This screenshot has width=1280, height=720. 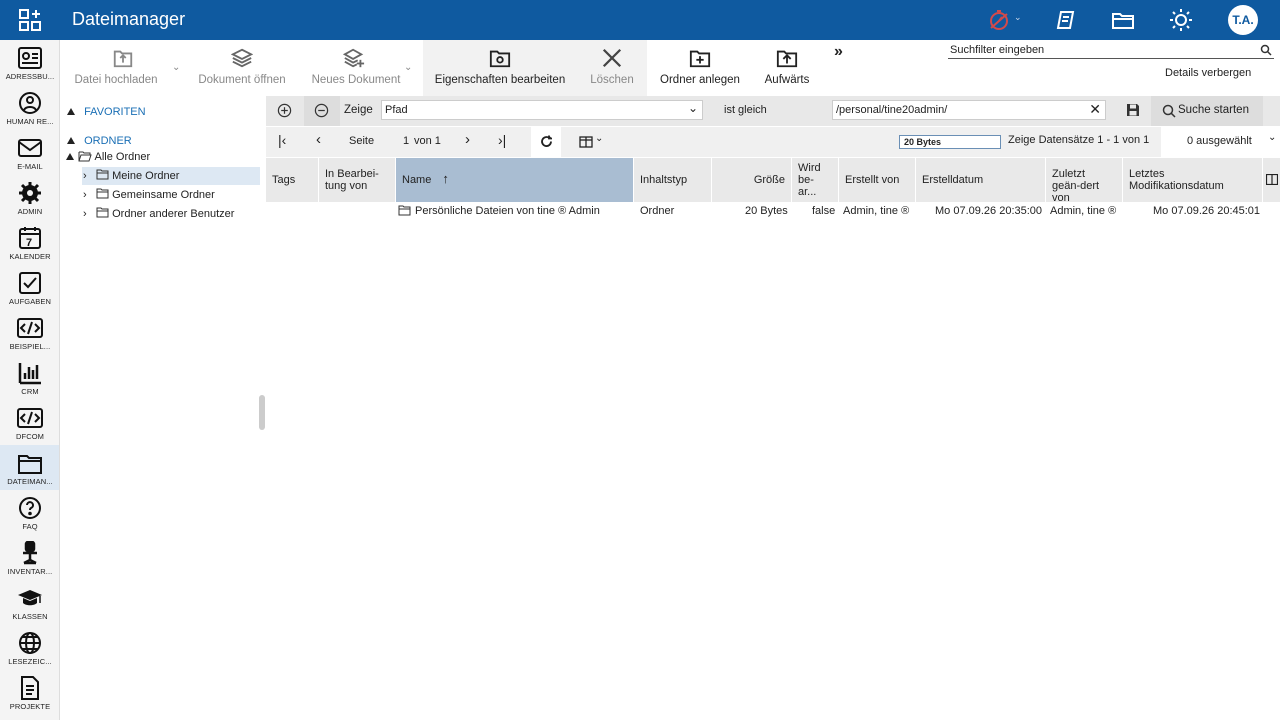 What do you see at coordinates (838, 52) in the screenshot?
I see `more-icon: »` at bounding box center [838, 52].